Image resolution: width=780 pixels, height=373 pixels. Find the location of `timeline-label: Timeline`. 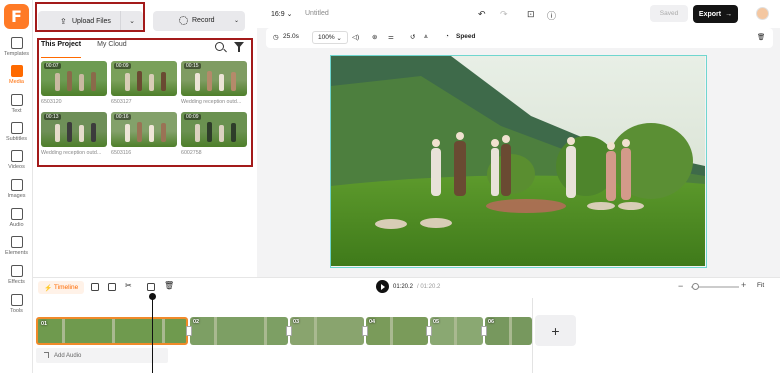

timeline-label: Timeline is located at coordinates (66, 287).